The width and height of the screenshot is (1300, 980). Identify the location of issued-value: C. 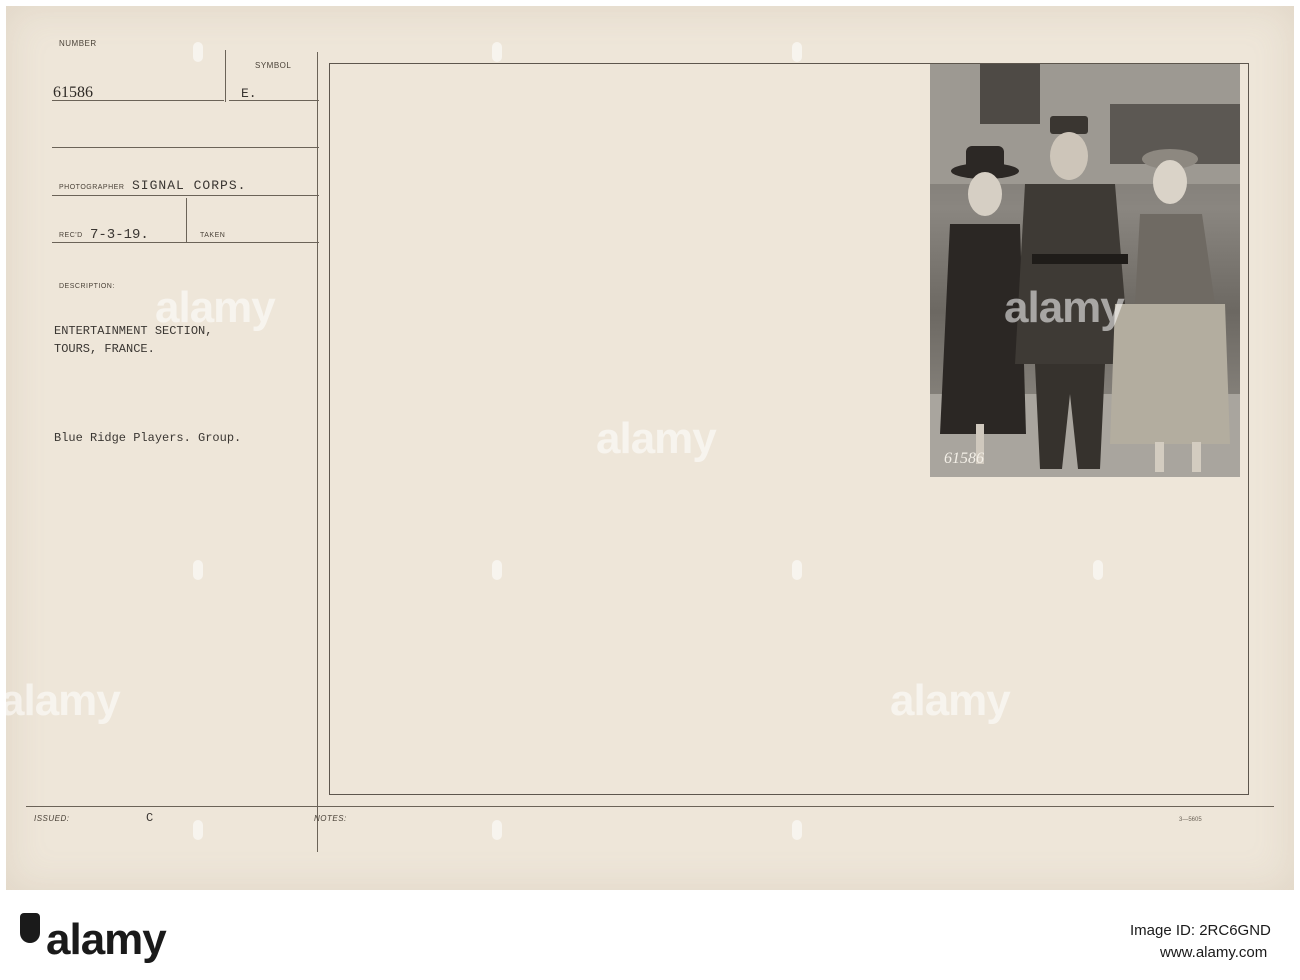
(150, 818).